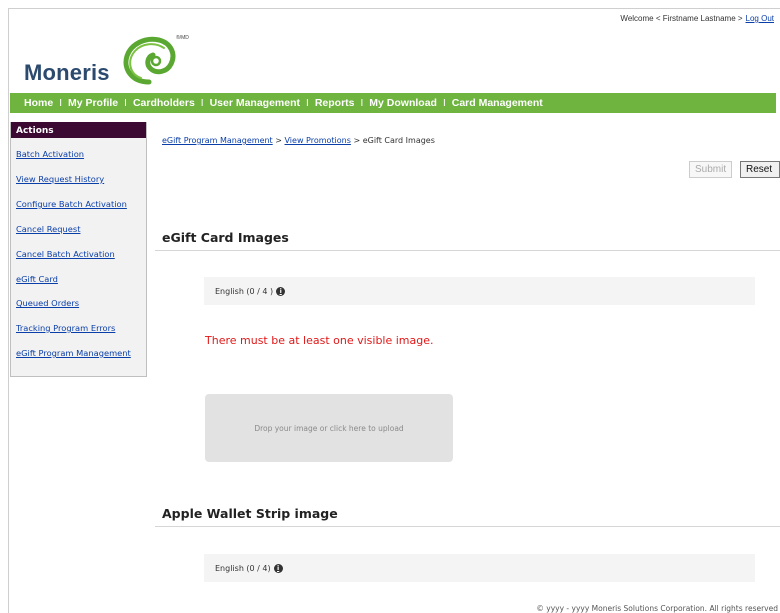  I want to click on submit-button: Submit, so click(711, 169).